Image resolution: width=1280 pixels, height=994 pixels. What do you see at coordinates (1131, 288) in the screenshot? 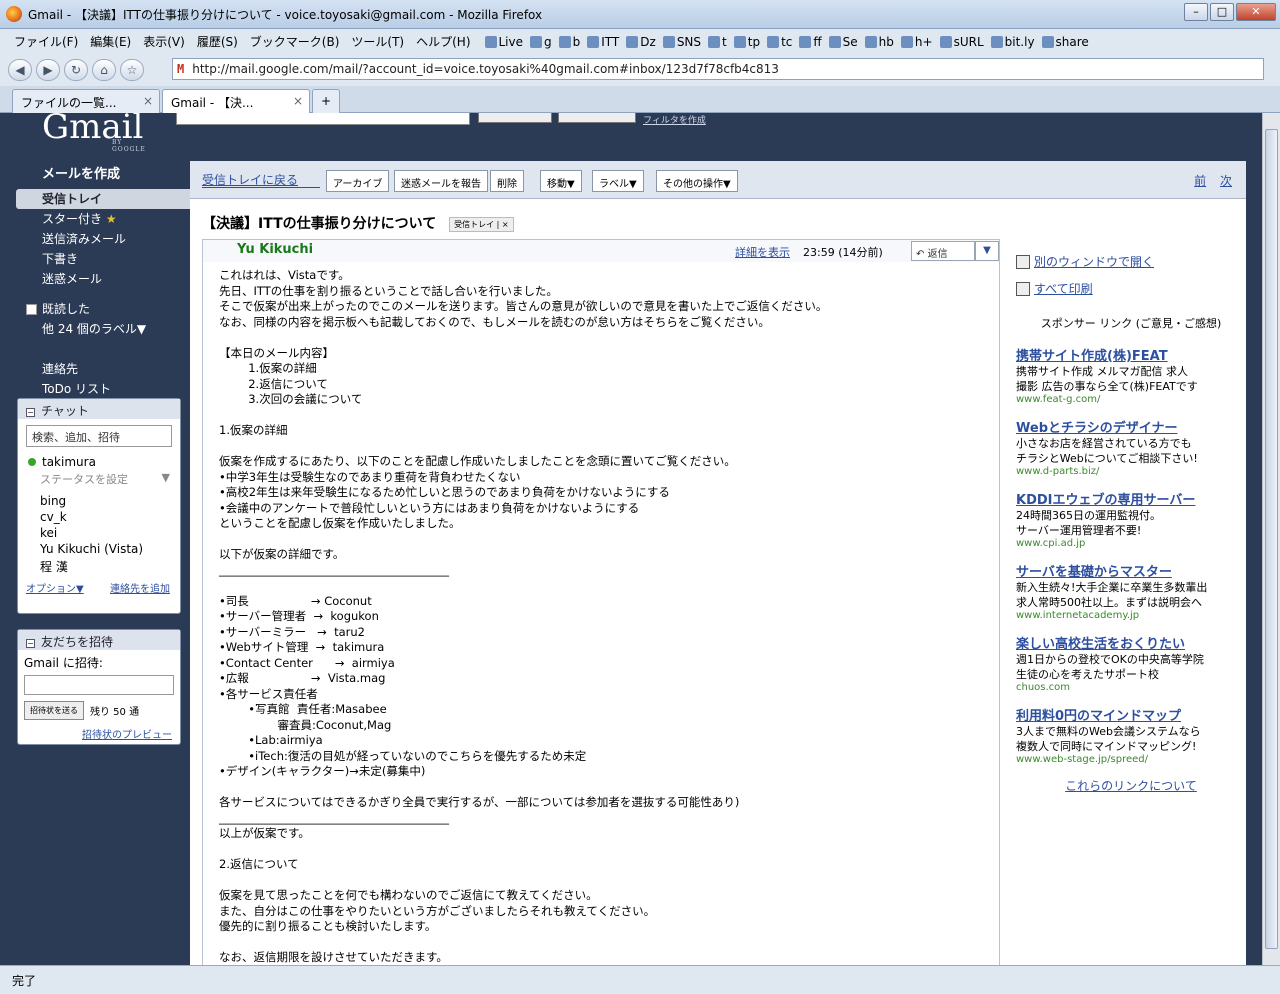
I see `print-all-link: すべて印刷` at bounding box center [1131, 288].